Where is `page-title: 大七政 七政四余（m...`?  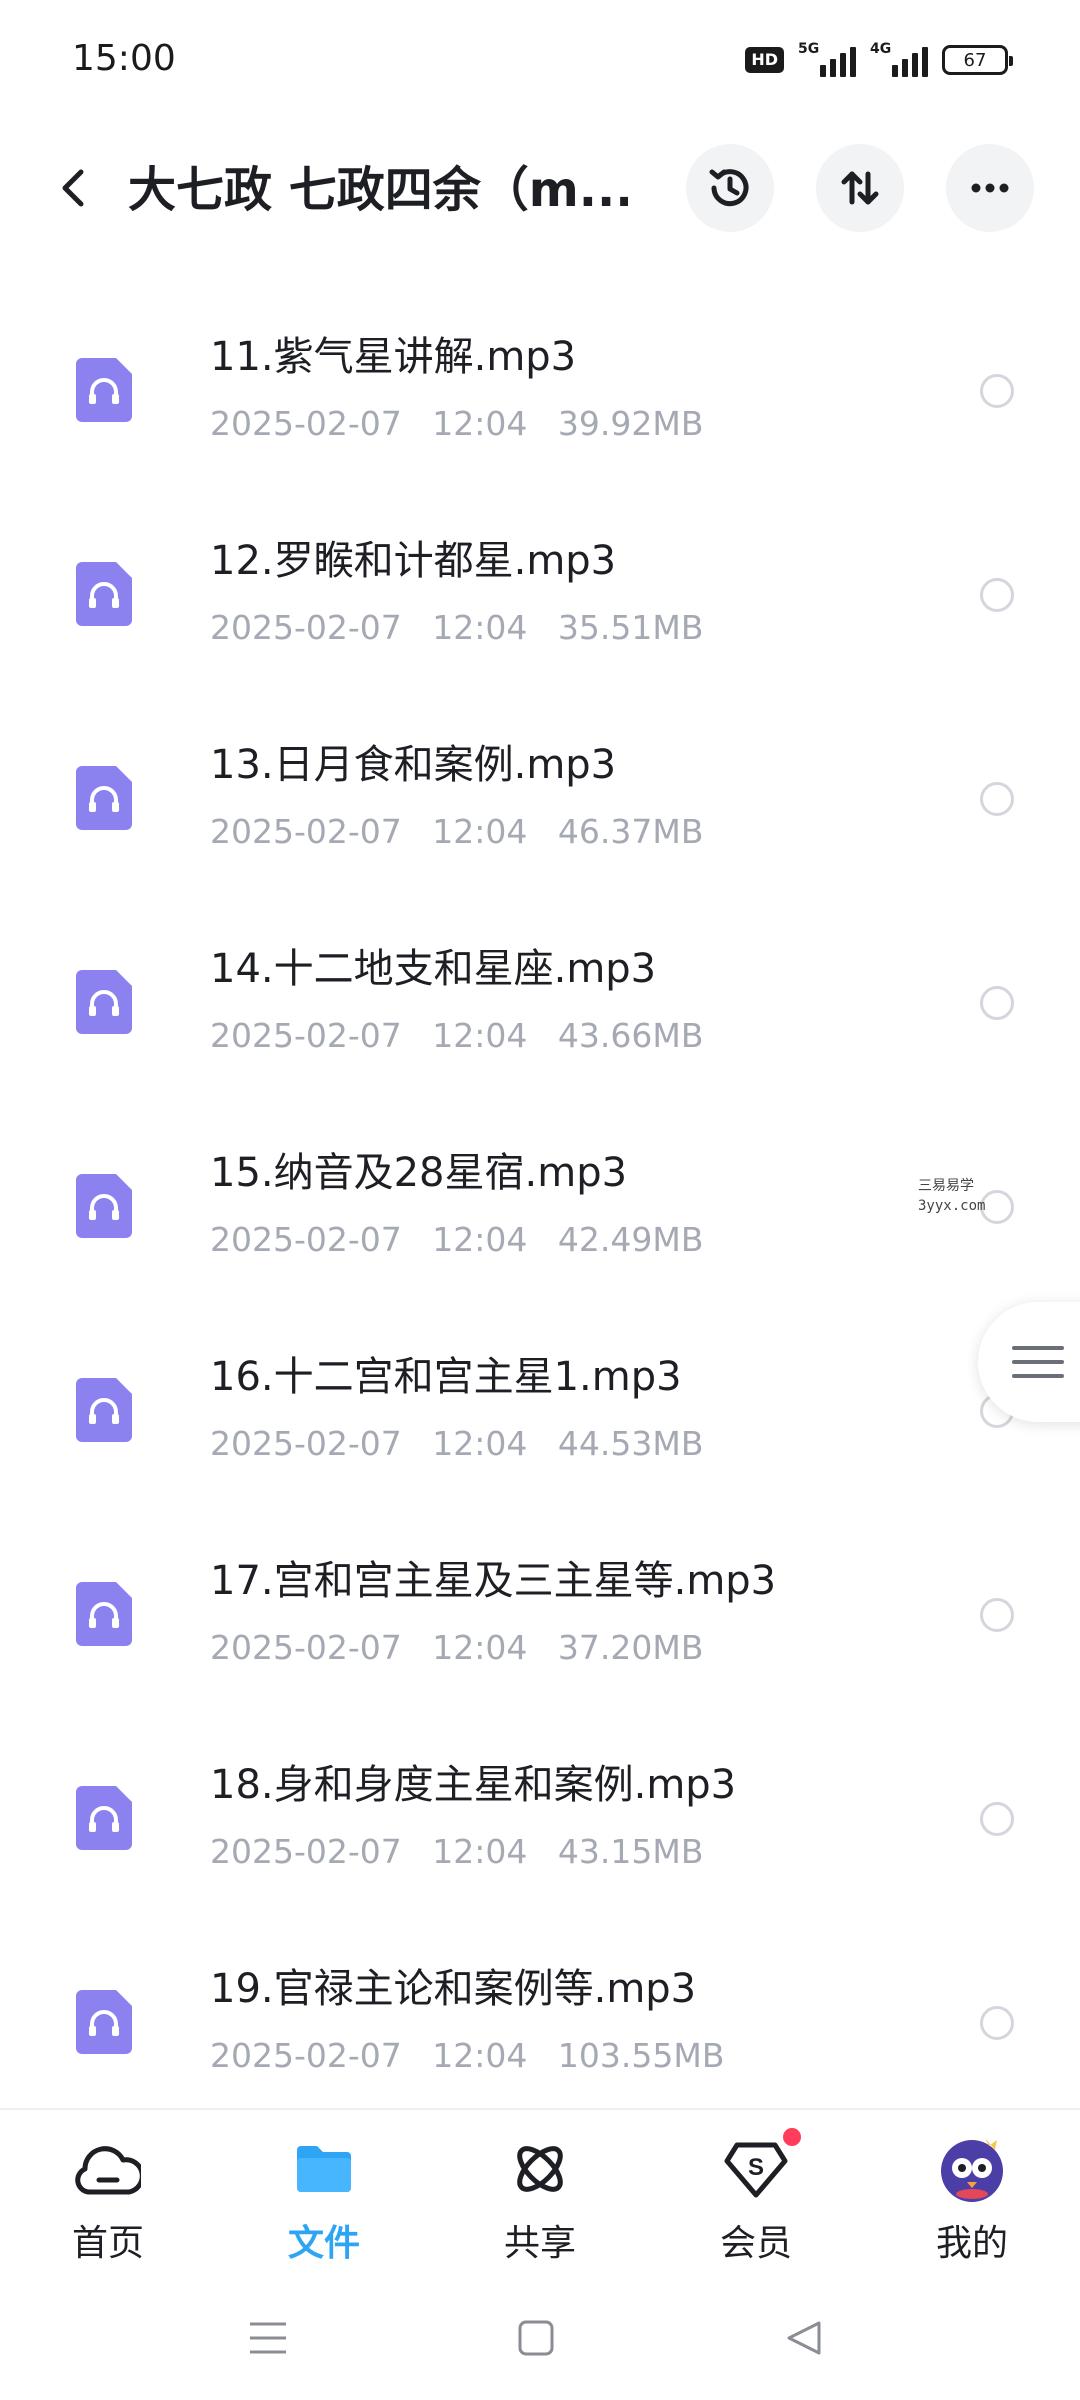 page-title: 大七政 七政四余（m... is located at coordinates (378, 190).